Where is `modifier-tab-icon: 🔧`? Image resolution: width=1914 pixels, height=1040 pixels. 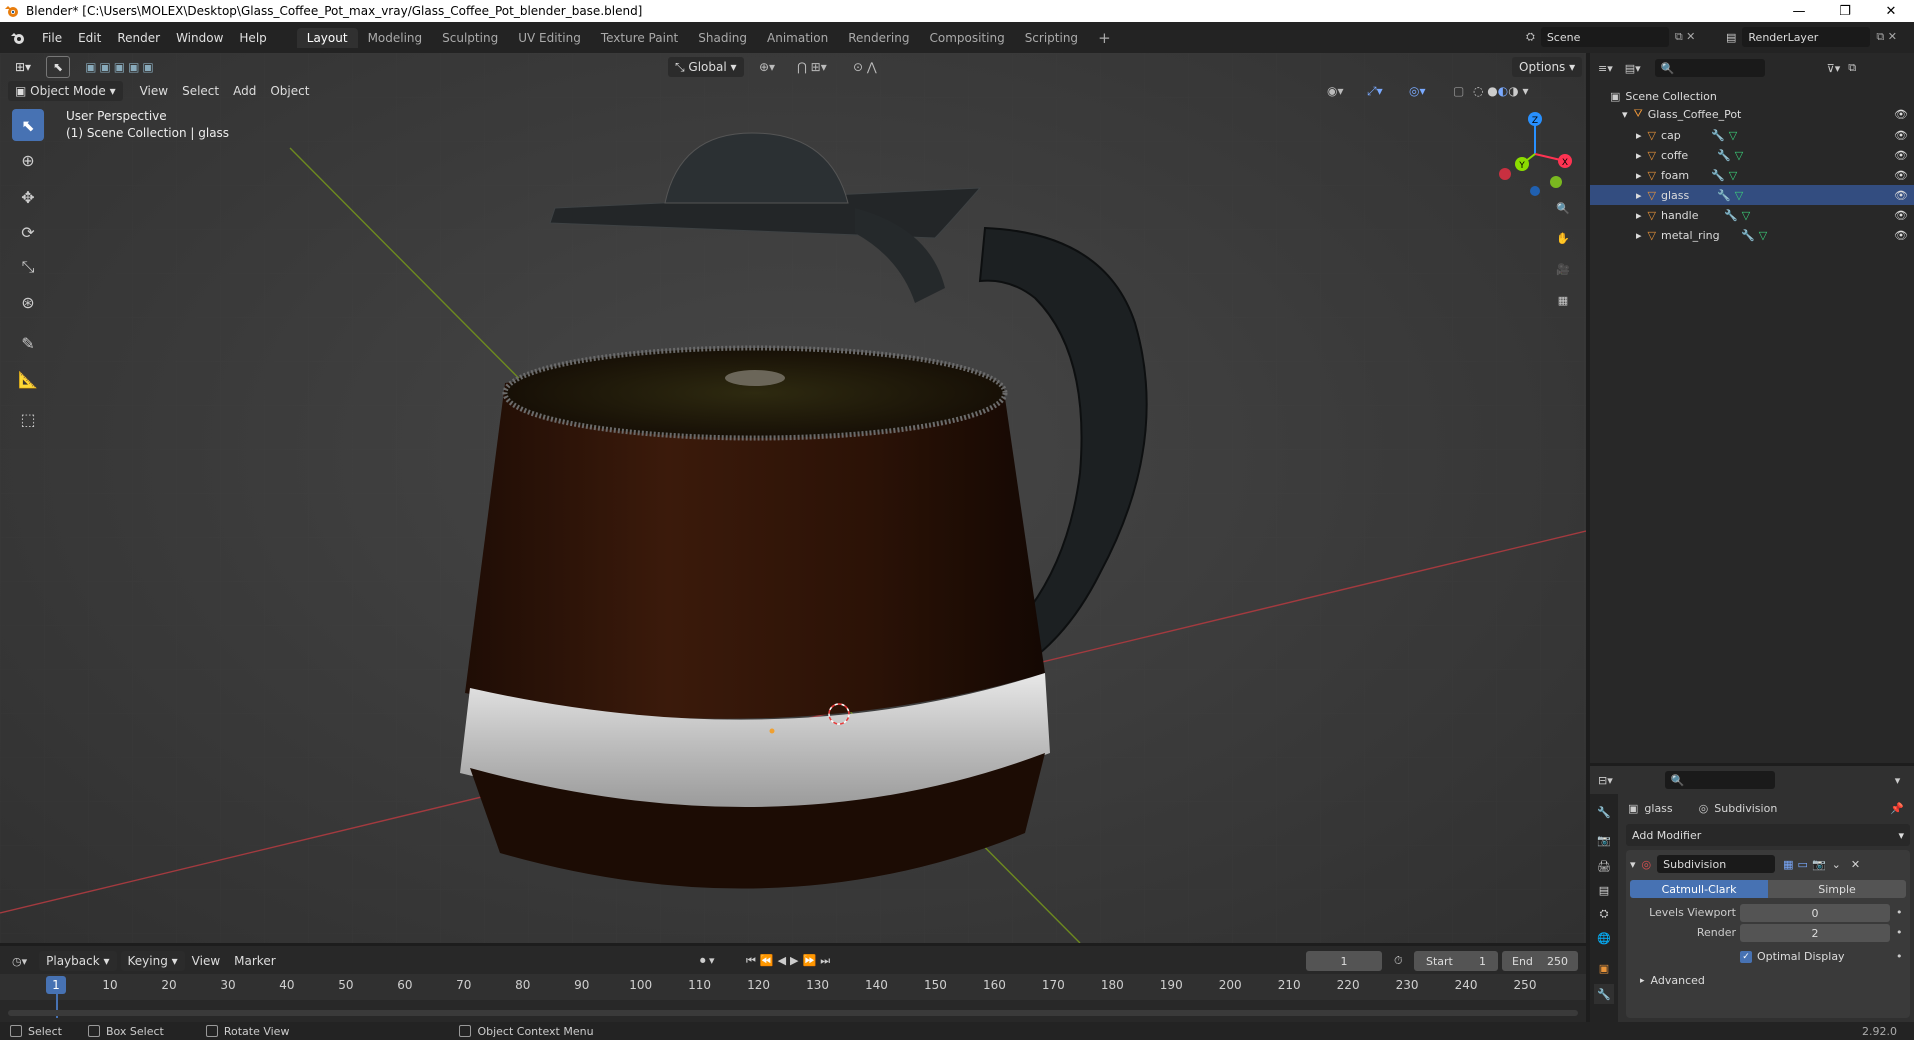
modifier-tab-icon: 🔧 is located at coordinates (1604, 994).